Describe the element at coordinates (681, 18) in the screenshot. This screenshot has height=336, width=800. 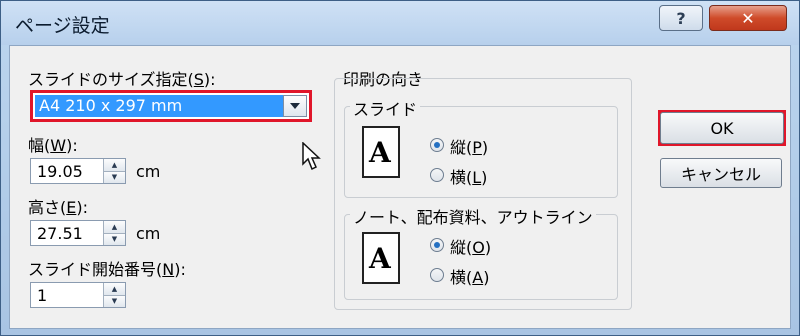
I see `help-button: ?` at that location.